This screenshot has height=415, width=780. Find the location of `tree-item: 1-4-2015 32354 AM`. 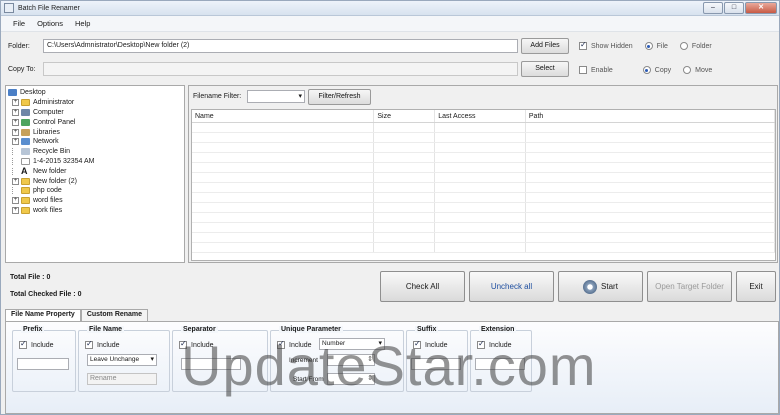

tree-item: 1-4-2015 32354 AM is located at coordinates (96, 162).